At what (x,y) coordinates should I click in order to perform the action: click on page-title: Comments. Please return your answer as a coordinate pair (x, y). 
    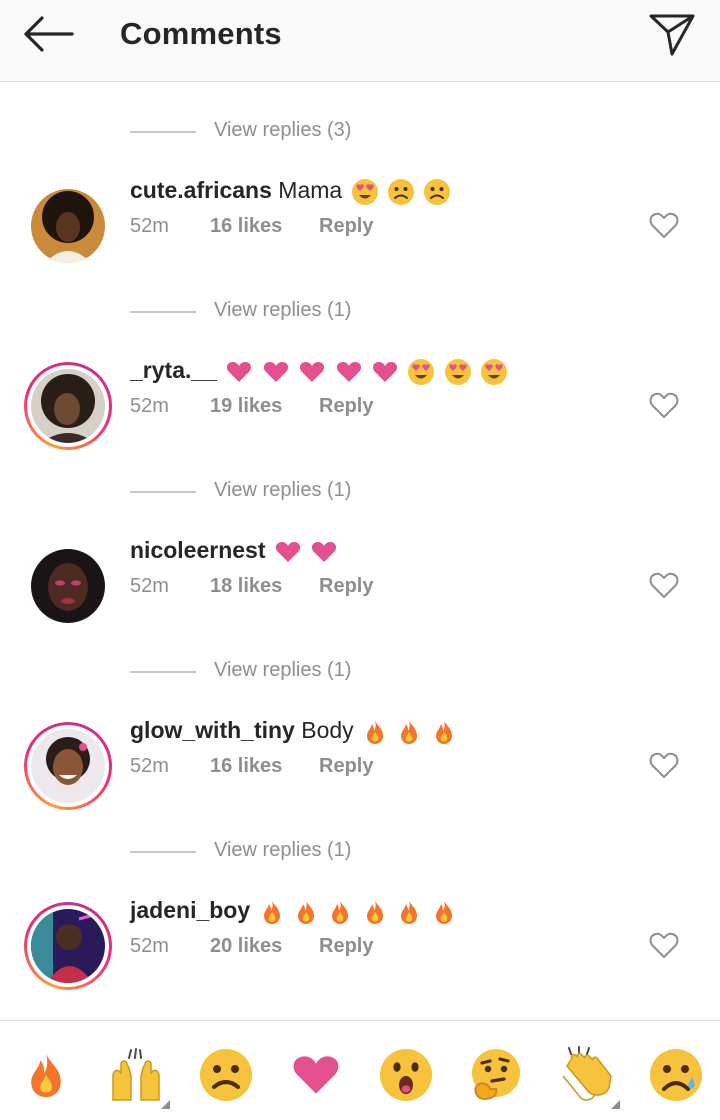
    Looking at the image, I should click on (201, 33).